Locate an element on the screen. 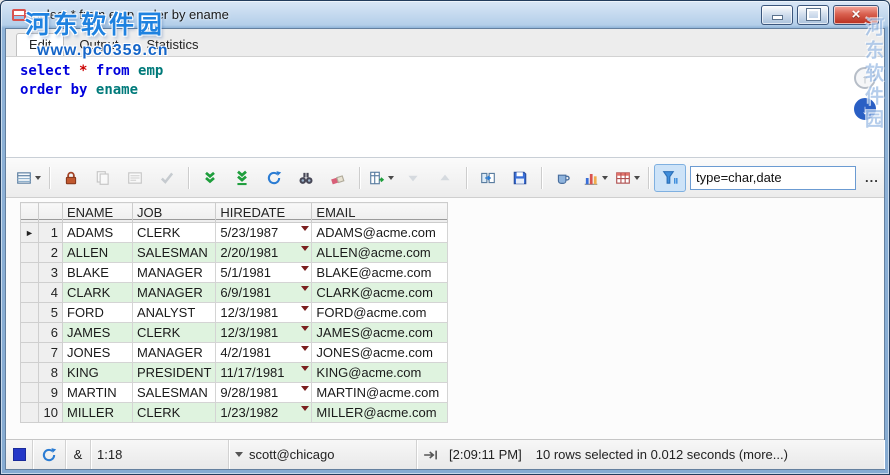 The image size is (890, 475). table-row: 8 KING PRESIDENT 11/17/1981 KING@acme.com is located at coordinates (234, 372).